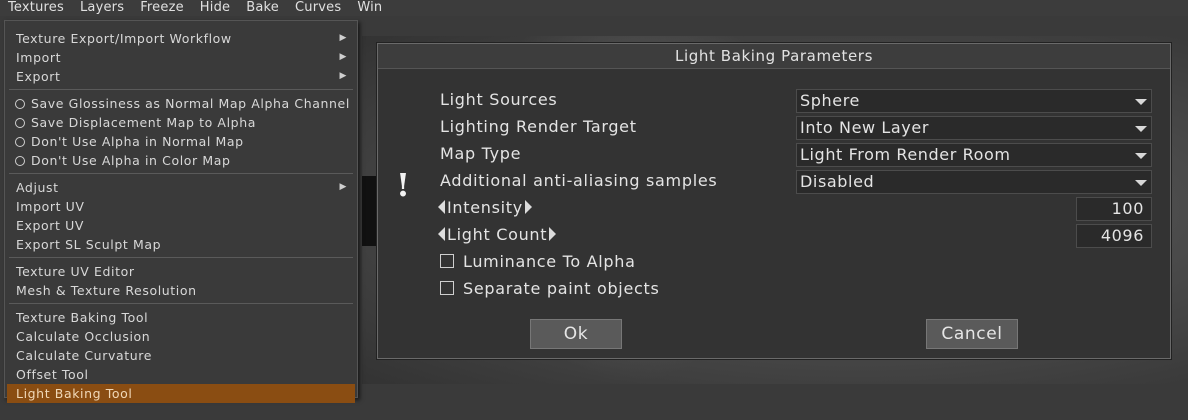 The width and height of the screenshot is (1188, 420). Describe the element at coordinates (36, 8) in the screenshot. I see `menu-textures: Textures` at that location.